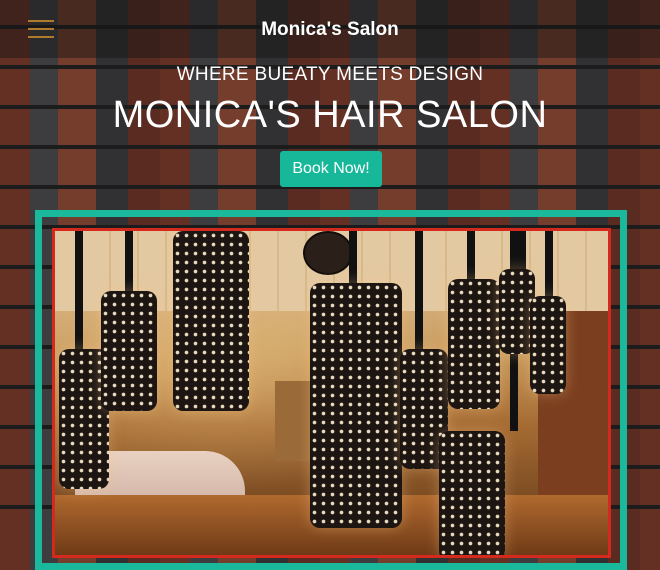 This screenshot has width=660, height=570. I want to click on page-title: MONICA'S HAIR SALON, so click(330, 115).